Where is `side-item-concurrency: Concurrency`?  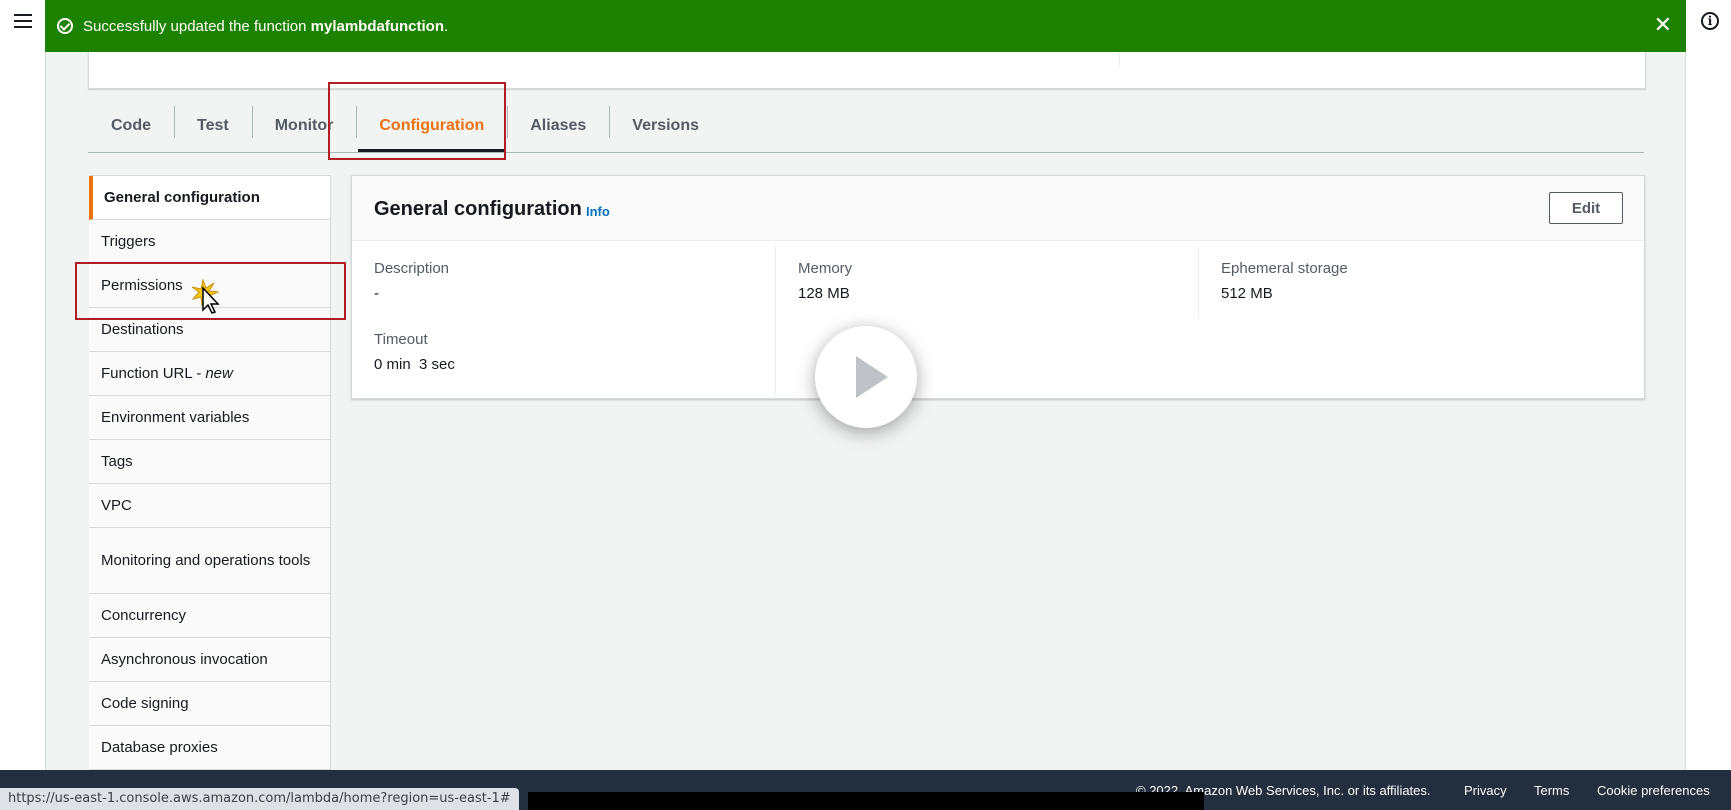
side-item-concurrency: Concurrency is located at coordinates (209, 616).